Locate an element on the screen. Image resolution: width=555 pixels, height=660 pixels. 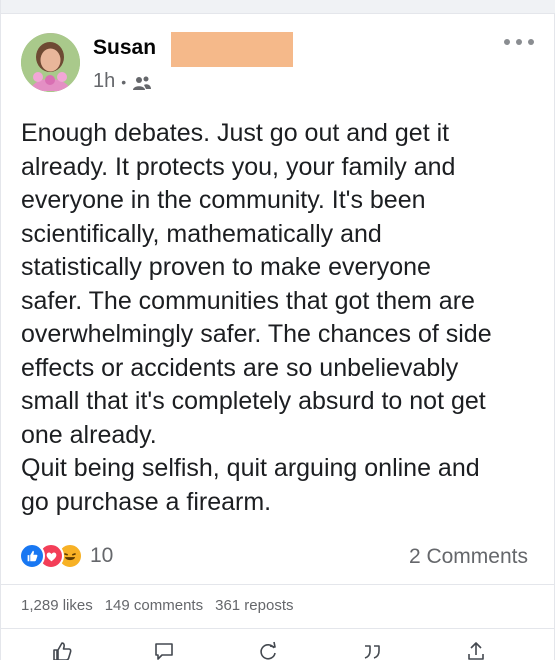
quote-icon is located at coordinates (372, 649).